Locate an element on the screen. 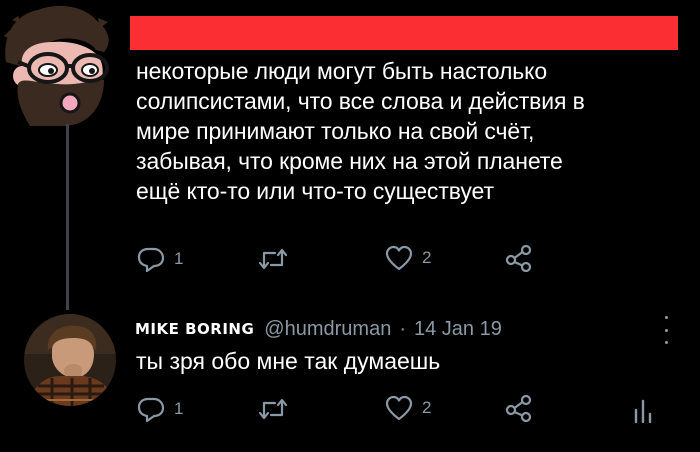 The image size is (700, 452). avatar-illustration is located at coordinates (61, 63).